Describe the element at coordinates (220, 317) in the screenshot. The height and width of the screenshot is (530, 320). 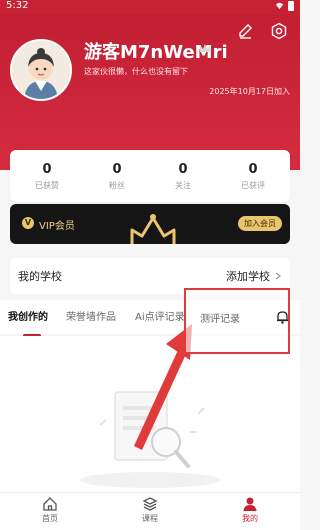
I see `tab-evaluation-records: 测评记录` at that location.